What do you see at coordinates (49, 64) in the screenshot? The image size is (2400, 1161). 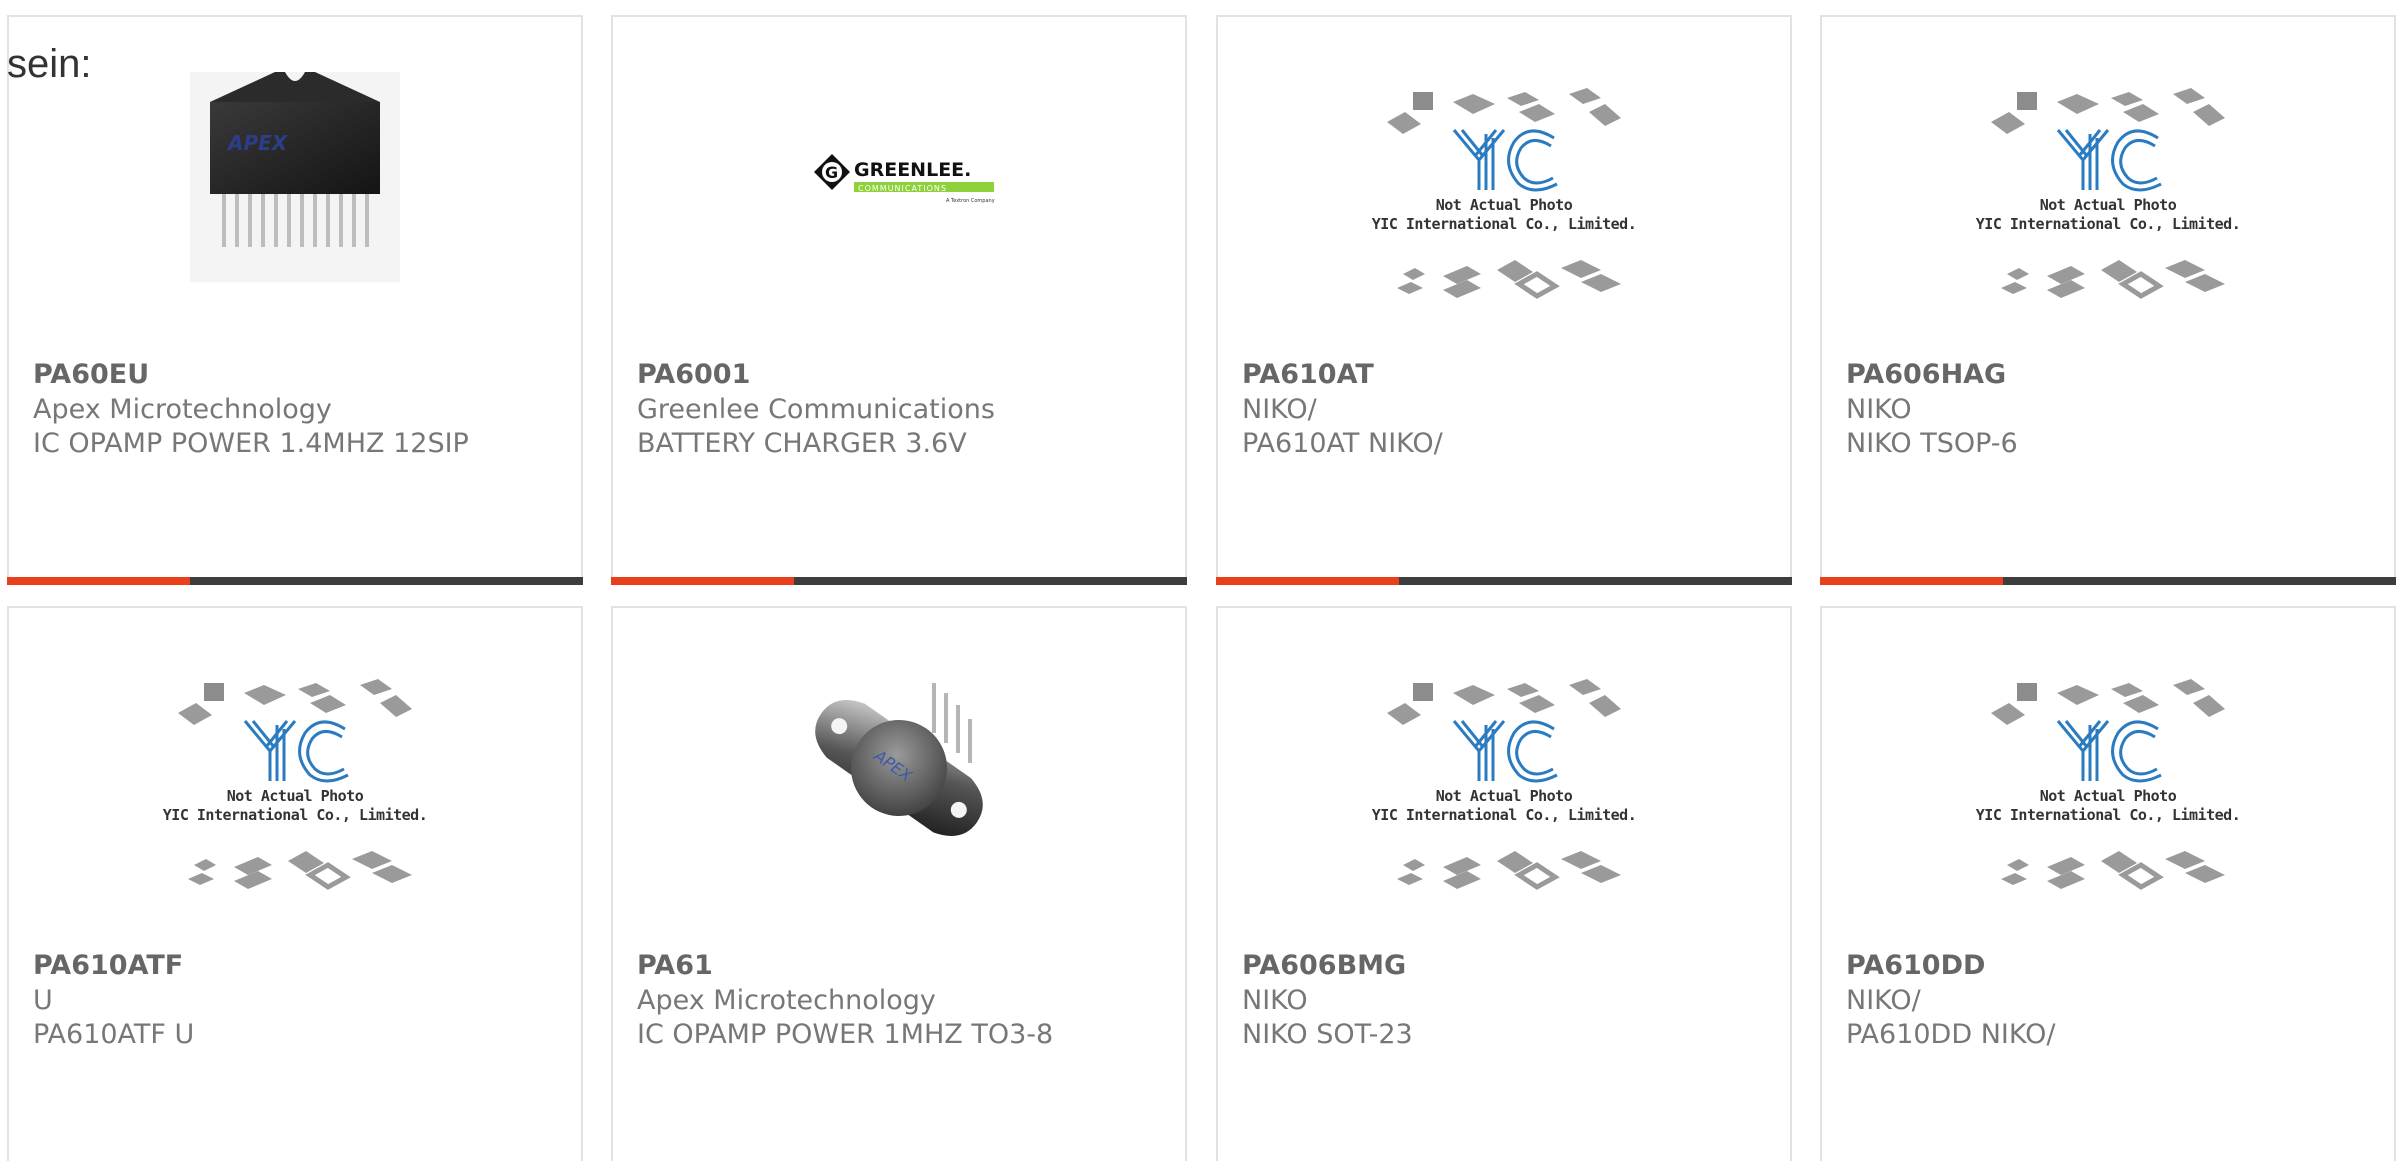 I see `page-heading: sein:` at bounding box center [49, 64].